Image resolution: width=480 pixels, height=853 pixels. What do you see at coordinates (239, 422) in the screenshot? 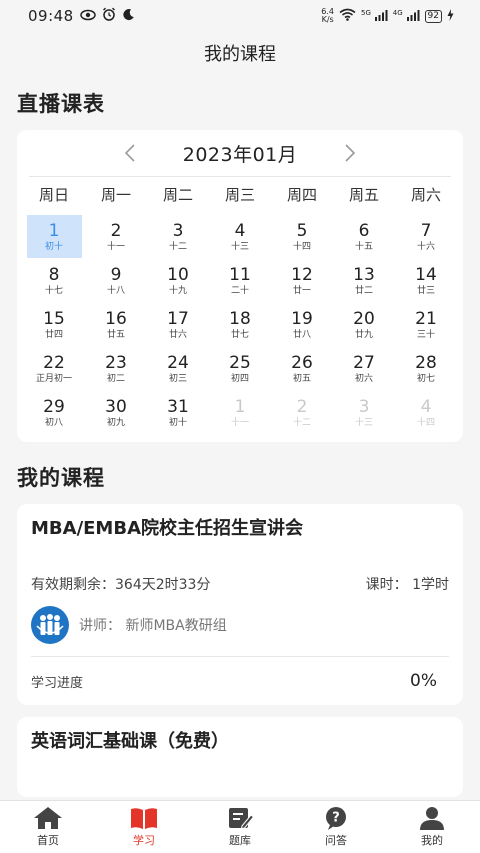
I see `lunar-date: 十一` at bounding box center [239, 422].